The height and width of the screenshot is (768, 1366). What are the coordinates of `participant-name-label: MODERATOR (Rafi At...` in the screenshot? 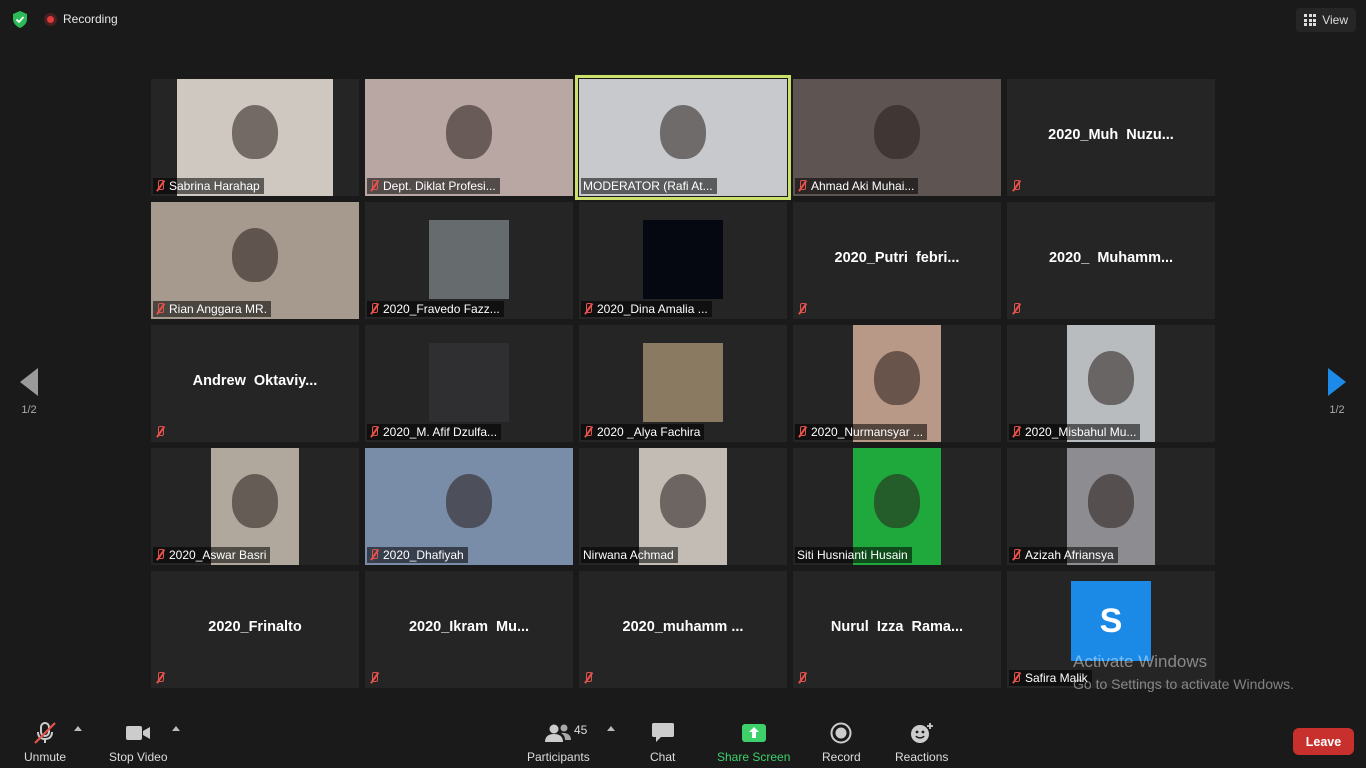 It's located at (649, 186).